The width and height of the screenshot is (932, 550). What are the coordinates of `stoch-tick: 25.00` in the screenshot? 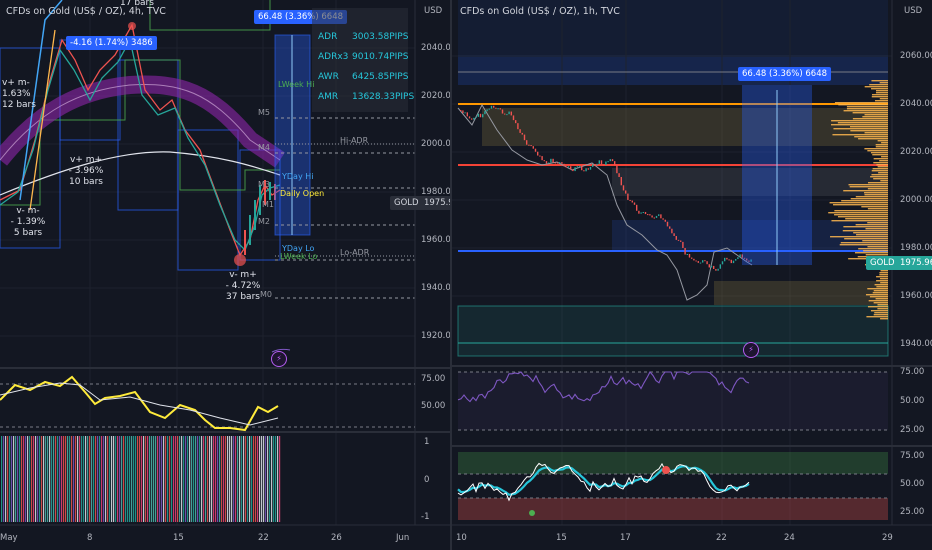 It's located at (912, 512).